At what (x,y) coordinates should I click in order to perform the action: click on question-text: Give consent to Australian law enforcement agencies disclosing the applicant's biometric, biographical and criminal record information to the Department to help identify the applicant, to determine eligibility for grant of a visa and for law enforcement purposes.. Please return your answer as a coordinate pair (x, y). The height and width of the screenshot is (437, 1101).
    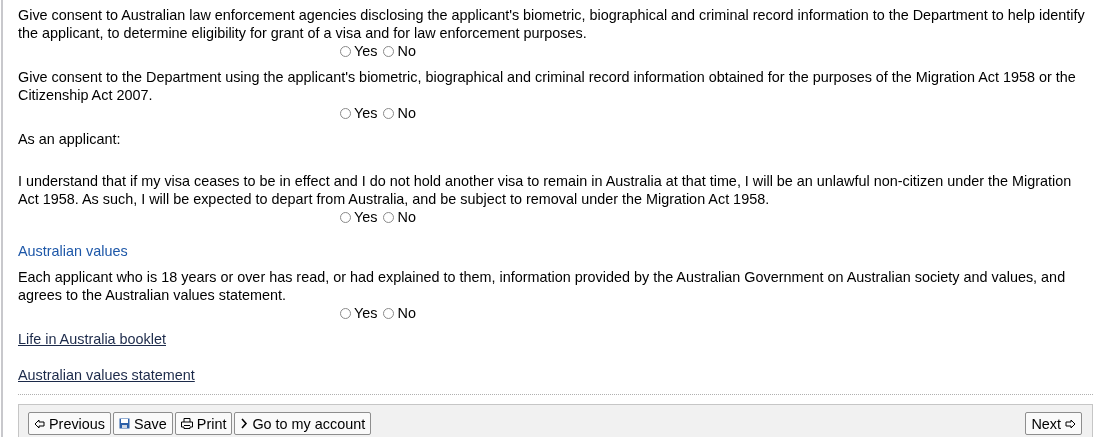
    Looking at the image, I should click on (552, 24).